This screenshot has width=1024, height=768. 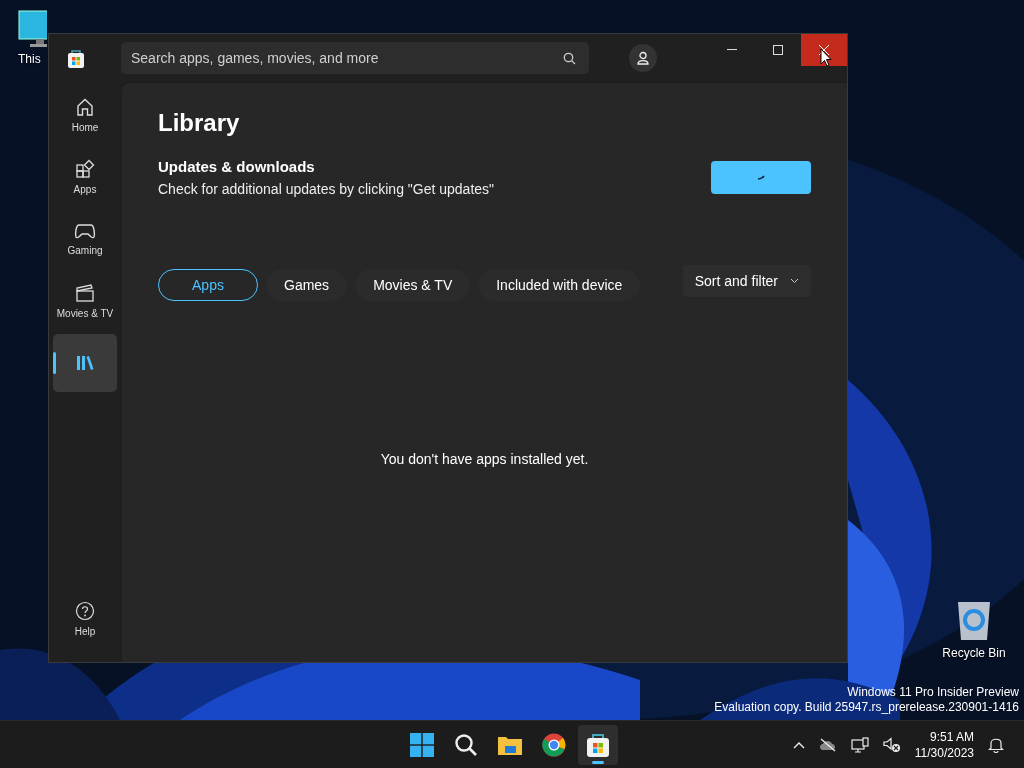 What do you see at coordinates (85, 107) in the screenshot?
I see `home-icon` at bounding box center [85, 107].